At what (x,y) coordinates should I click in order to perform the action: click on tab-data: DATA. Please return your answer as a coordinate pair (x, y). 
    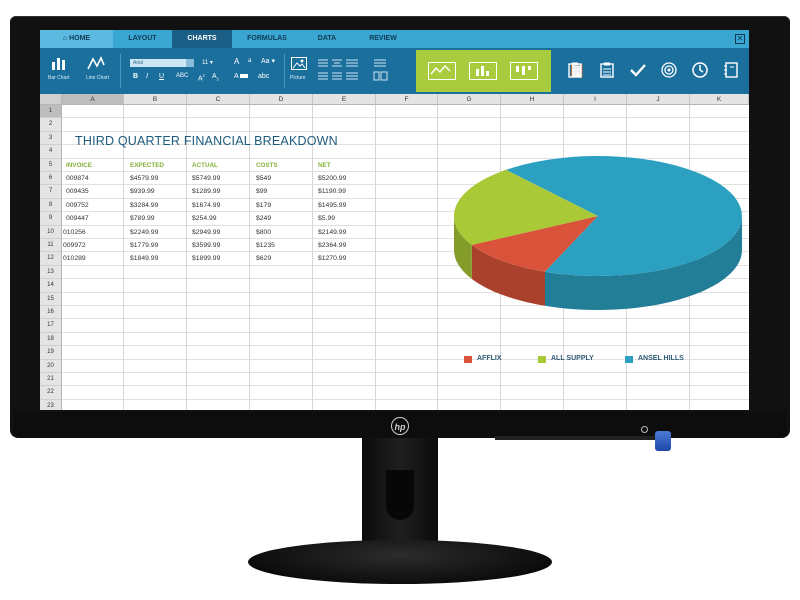
    Looking at the image, I should click on (327, 39).